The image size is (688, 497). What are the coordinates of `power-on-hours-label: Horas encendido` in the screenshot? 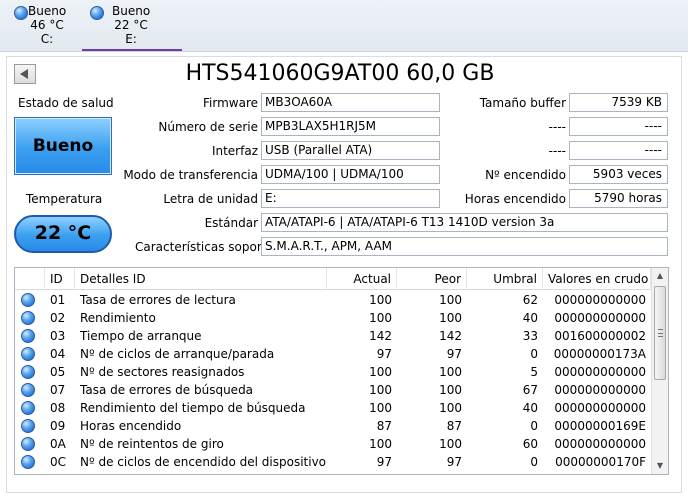 It's located at (515, 199).